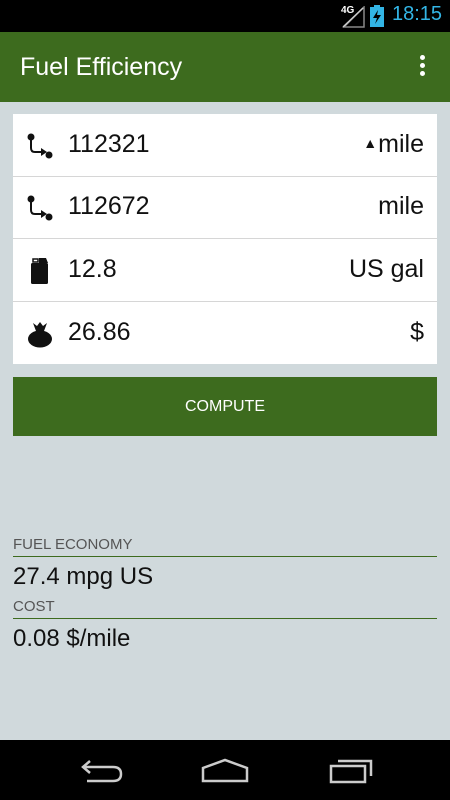 The height and width of the screenshot is (800, 450). What do you see at coordinates (34, 606) in the screenshot?
I see `result-label: COST` at bounding box center [34, 606].